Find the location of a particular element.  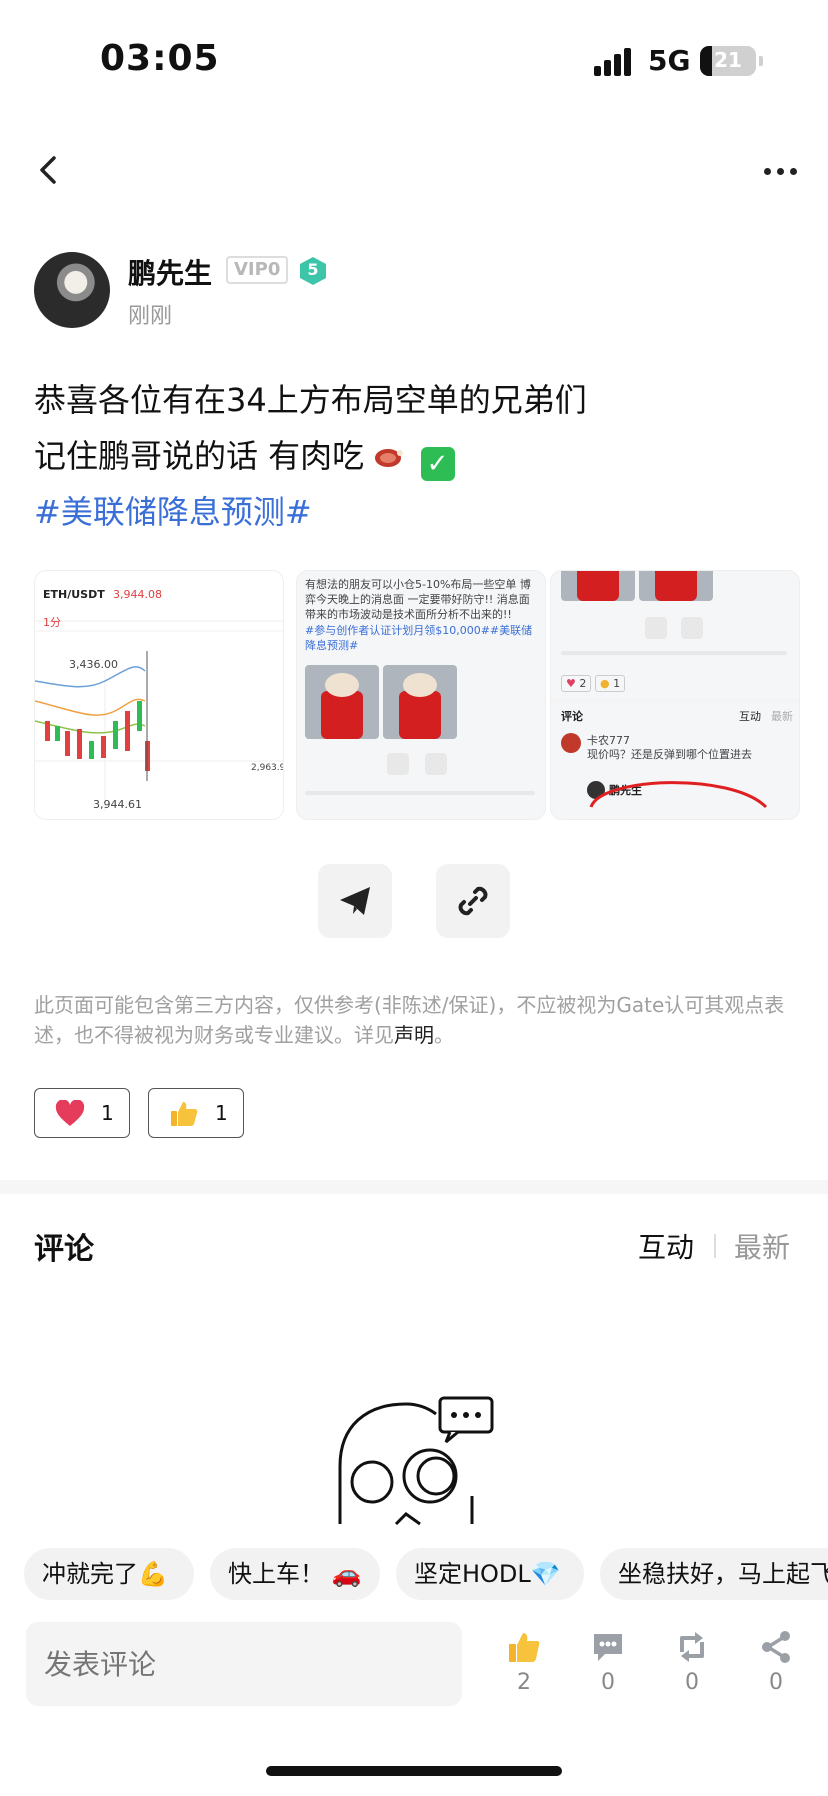

repost-icon is located at coordinates (692, 1647).